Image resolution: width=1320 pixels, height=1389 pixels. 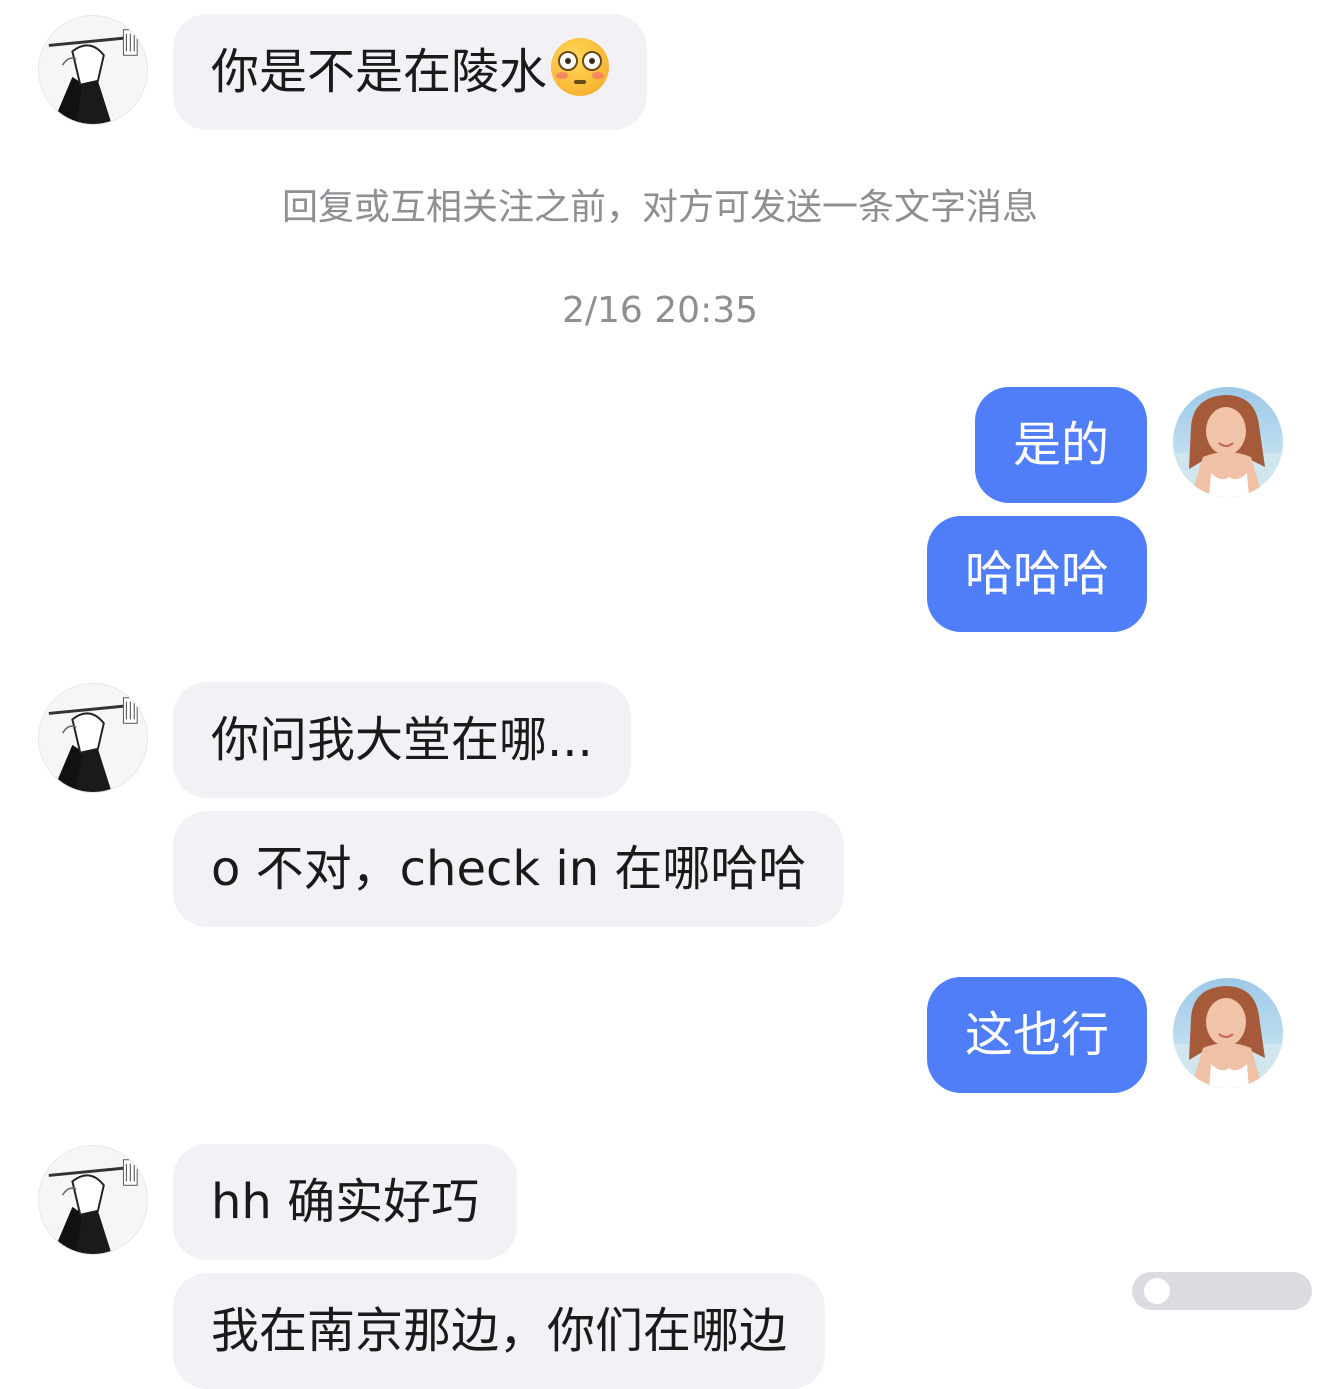 I want to click on watermark, so click(x=1222, y=1291).